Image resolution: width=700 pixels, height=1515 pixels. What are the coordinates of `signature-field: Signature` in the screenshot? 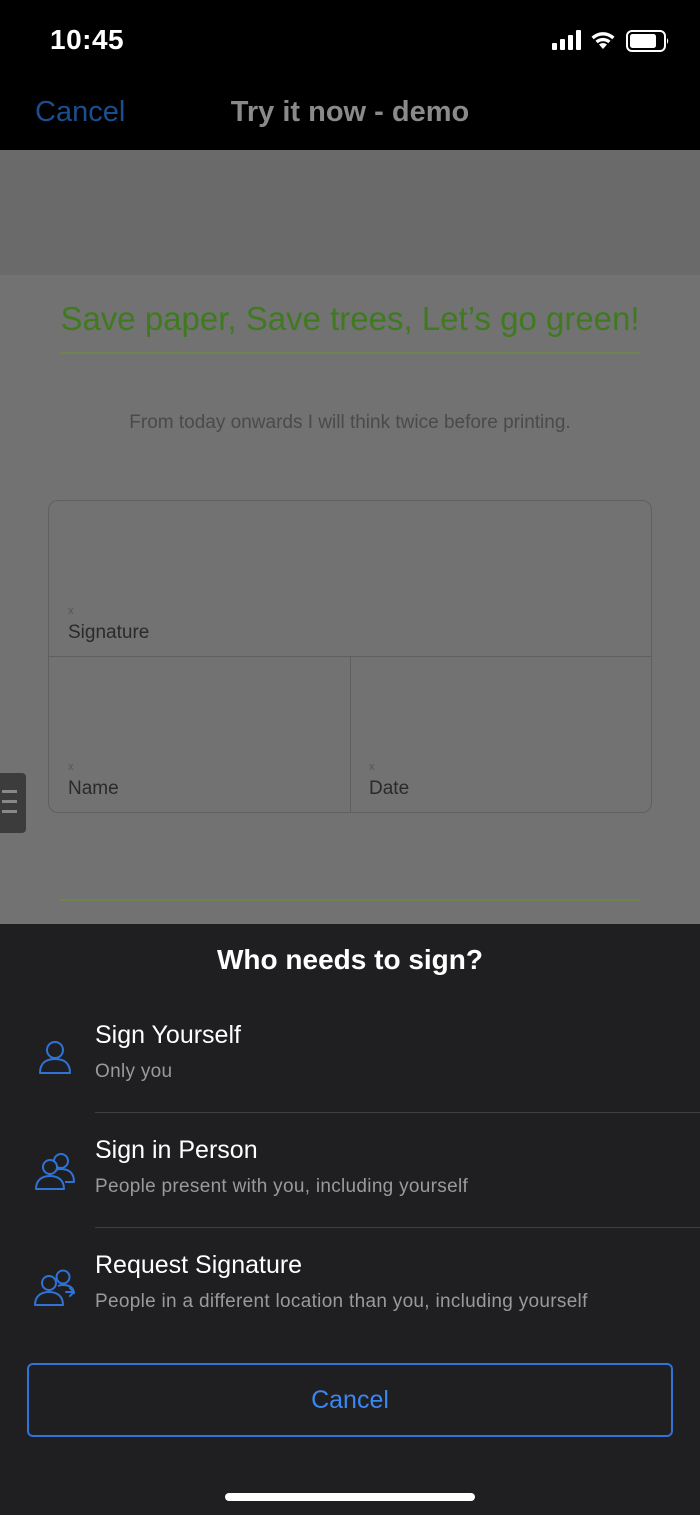 It's located at (108, 633).